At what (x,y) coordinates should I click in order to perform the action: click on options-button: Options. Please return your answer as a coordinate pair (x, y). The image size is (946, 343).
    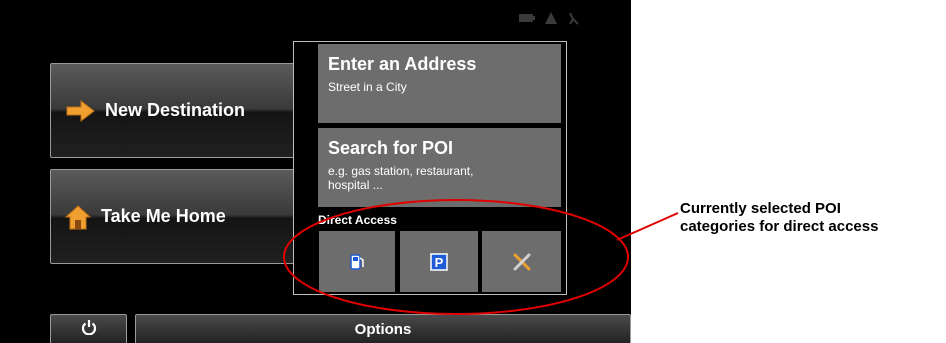
    Looking at the image, I should click on (383, 328).